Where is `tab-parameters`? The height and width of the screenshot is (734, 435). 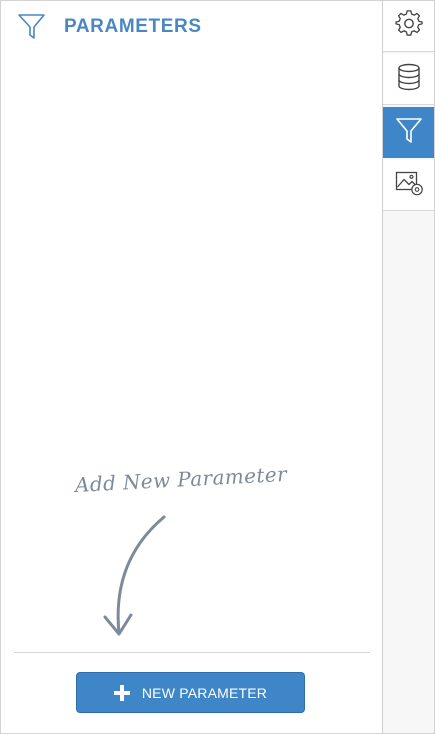 tab-parameters is located at coordinates (408, 132).